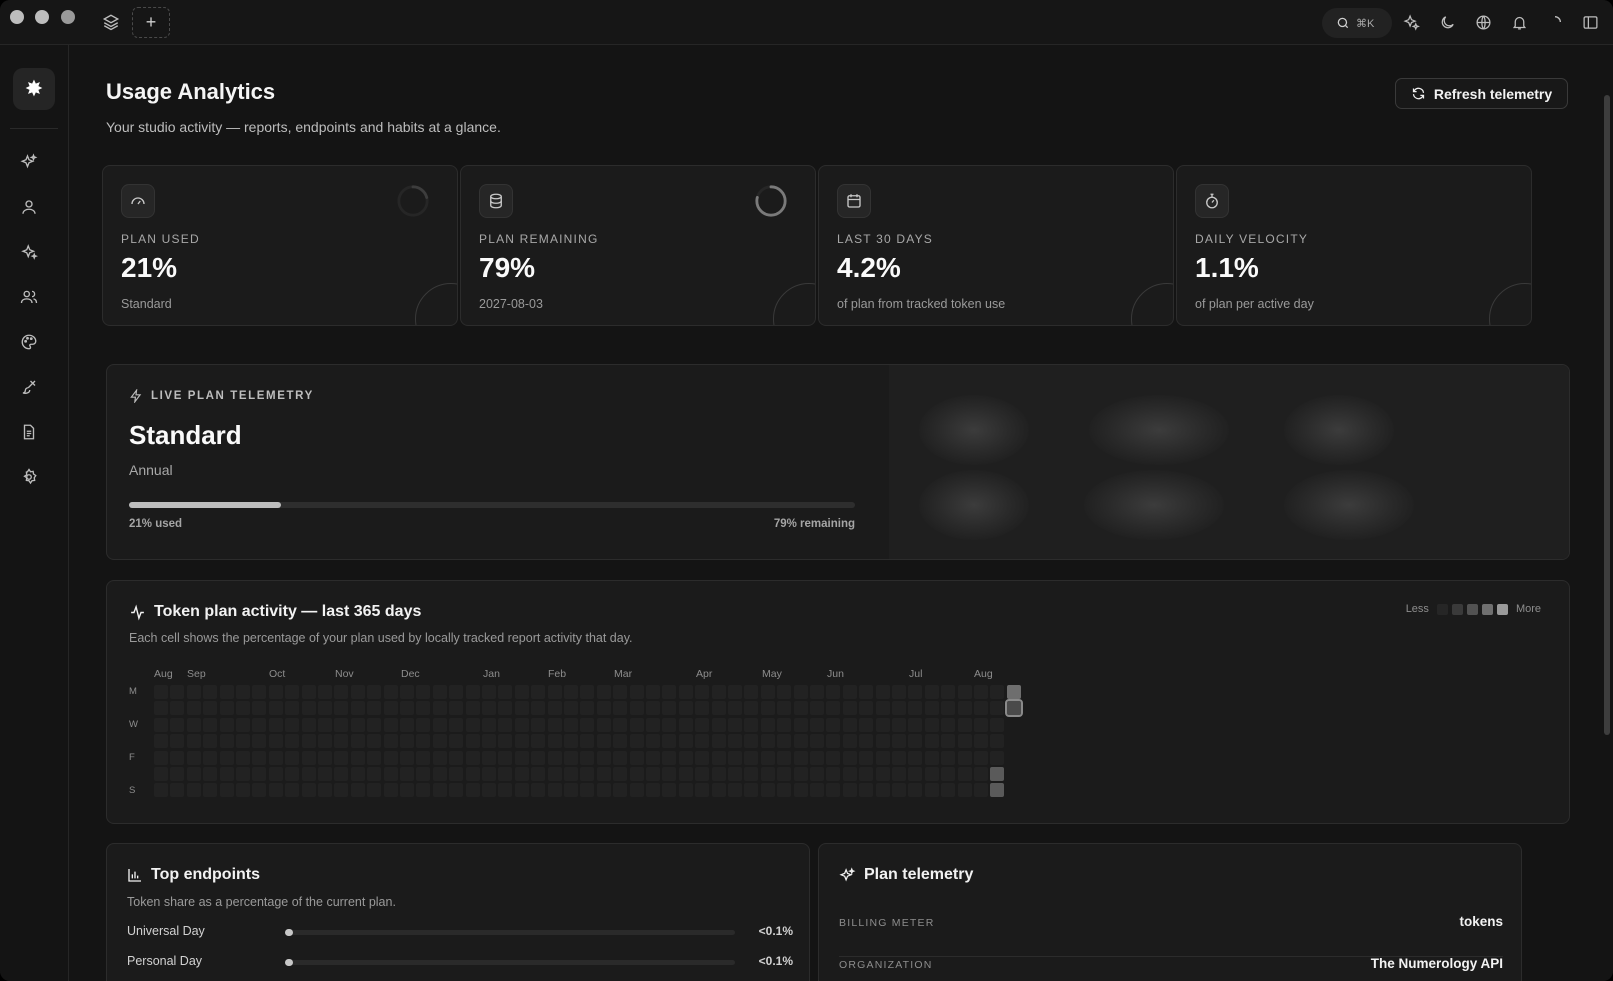 The image size is (1613, 981). What do you see at coordinates (29, 207) in the screenshot?
I see `sidebar-item-profile` at bounding box center [29, 207].